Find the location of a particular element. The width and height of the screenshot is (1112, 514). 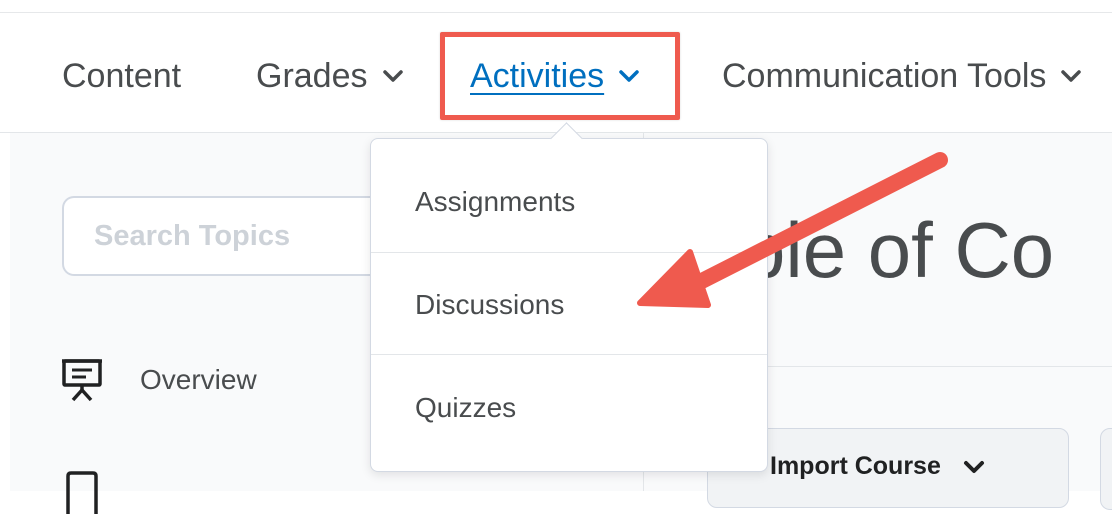

import-course-label: Import Course is located at coordinates (855, 466).